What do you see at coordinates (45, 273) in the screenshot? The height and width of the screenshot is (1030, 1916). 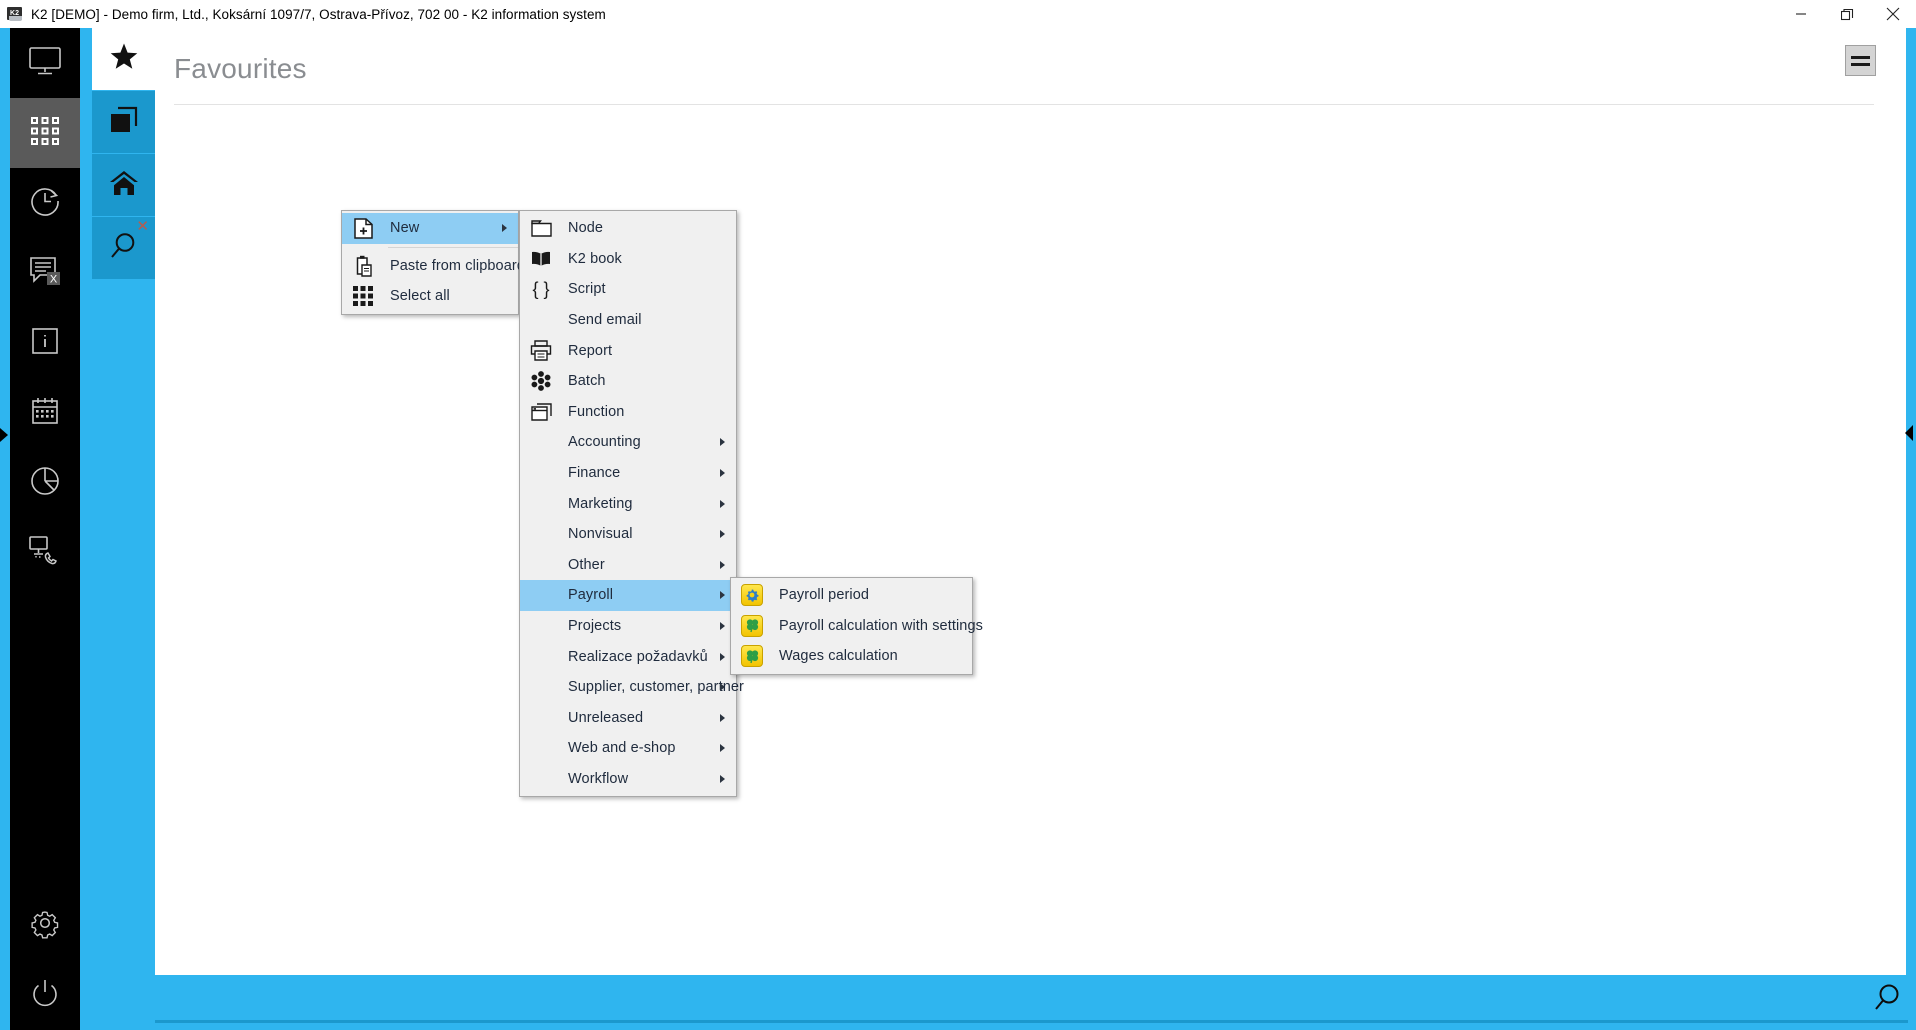 I see `sidebar-item-messages: X` at bounding box center [45, 273].